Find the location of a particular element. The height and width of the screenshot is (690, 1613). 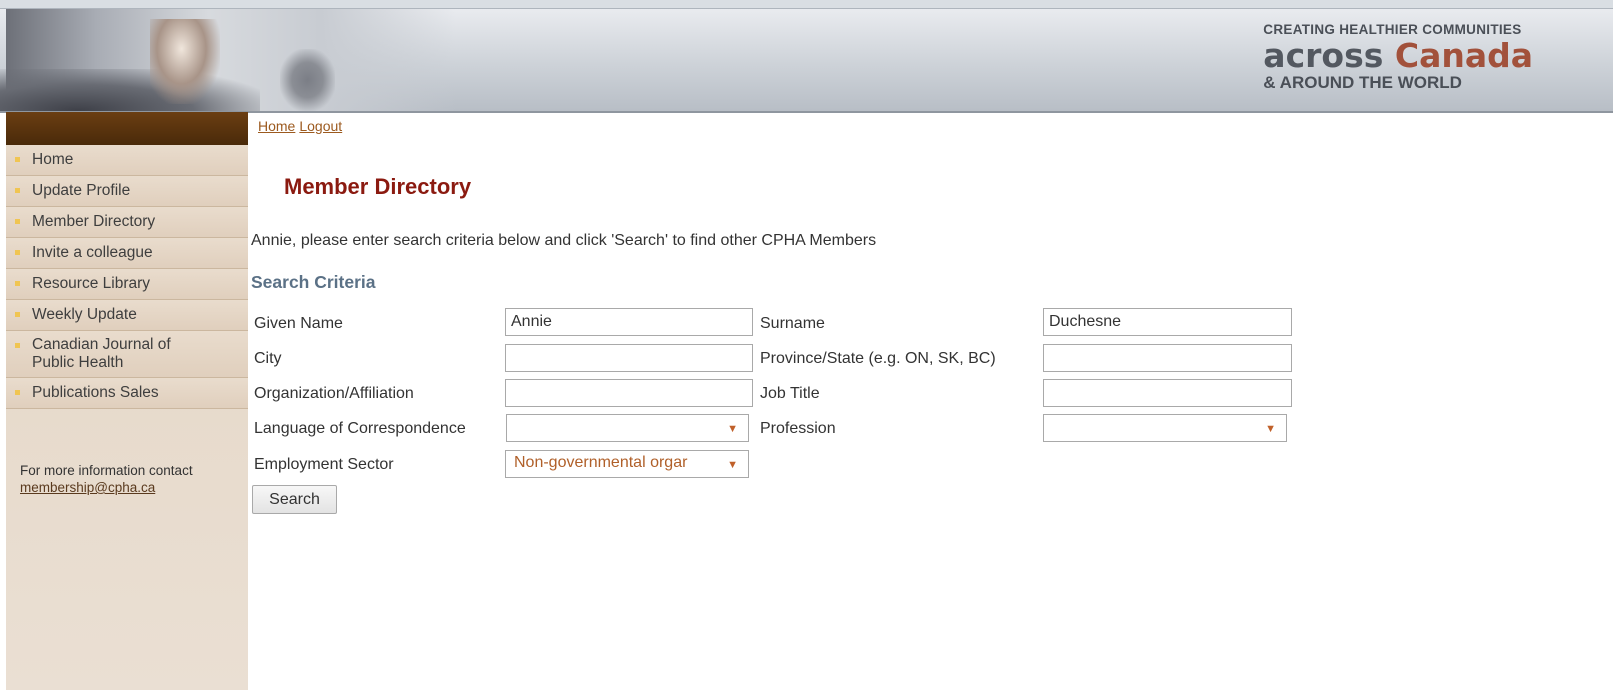

top-strip is located at coordinates (806, 4).